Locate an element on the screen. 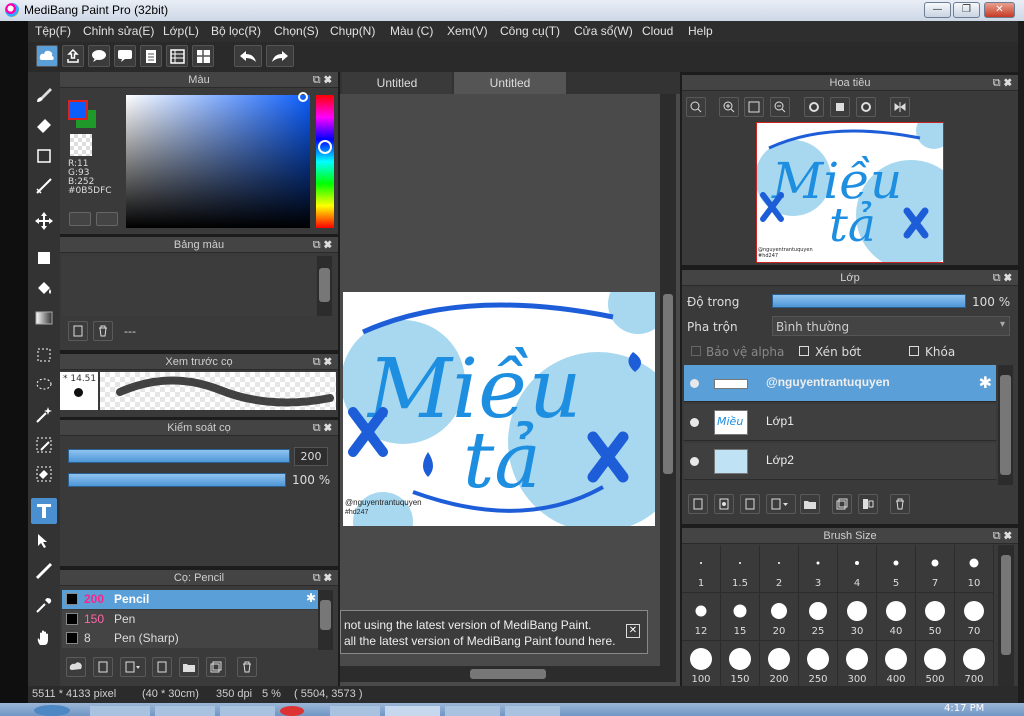 This screenshot has width=1024, height=716. layer-row: @nguyentrantuquyen ✱ is located at coordinates (840, 383).